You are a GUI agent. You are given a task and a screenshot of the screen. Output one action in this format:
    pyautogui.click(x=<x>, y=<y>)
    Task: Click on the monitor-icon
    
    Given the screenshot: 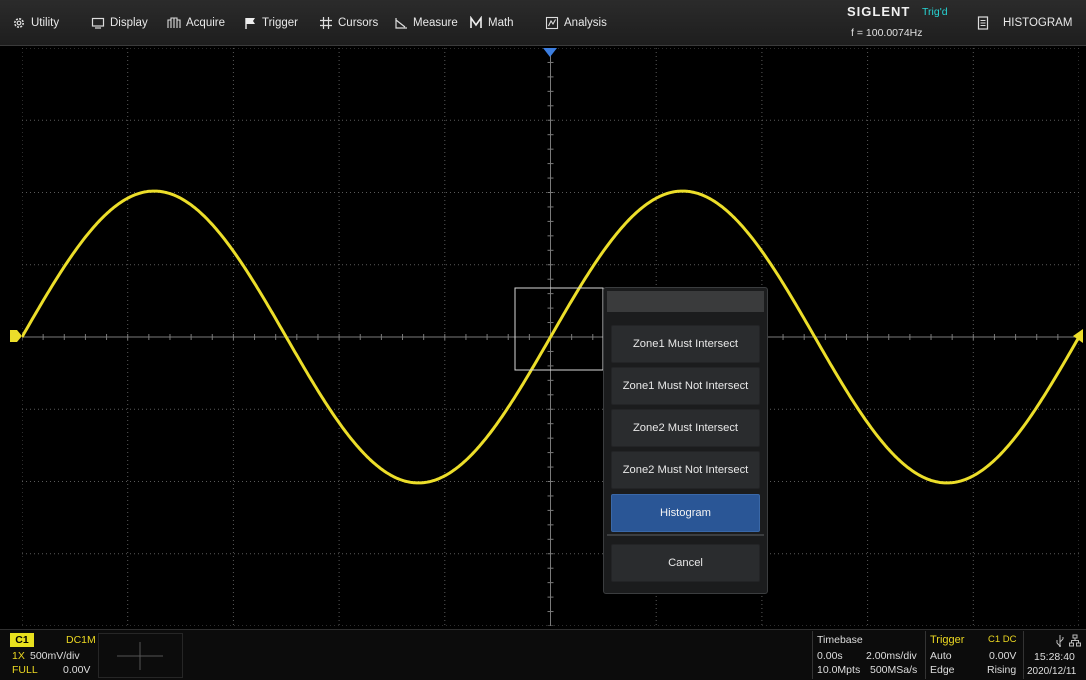 What is the action you would take?
    pyautogui.click(x=98, y=23)
    